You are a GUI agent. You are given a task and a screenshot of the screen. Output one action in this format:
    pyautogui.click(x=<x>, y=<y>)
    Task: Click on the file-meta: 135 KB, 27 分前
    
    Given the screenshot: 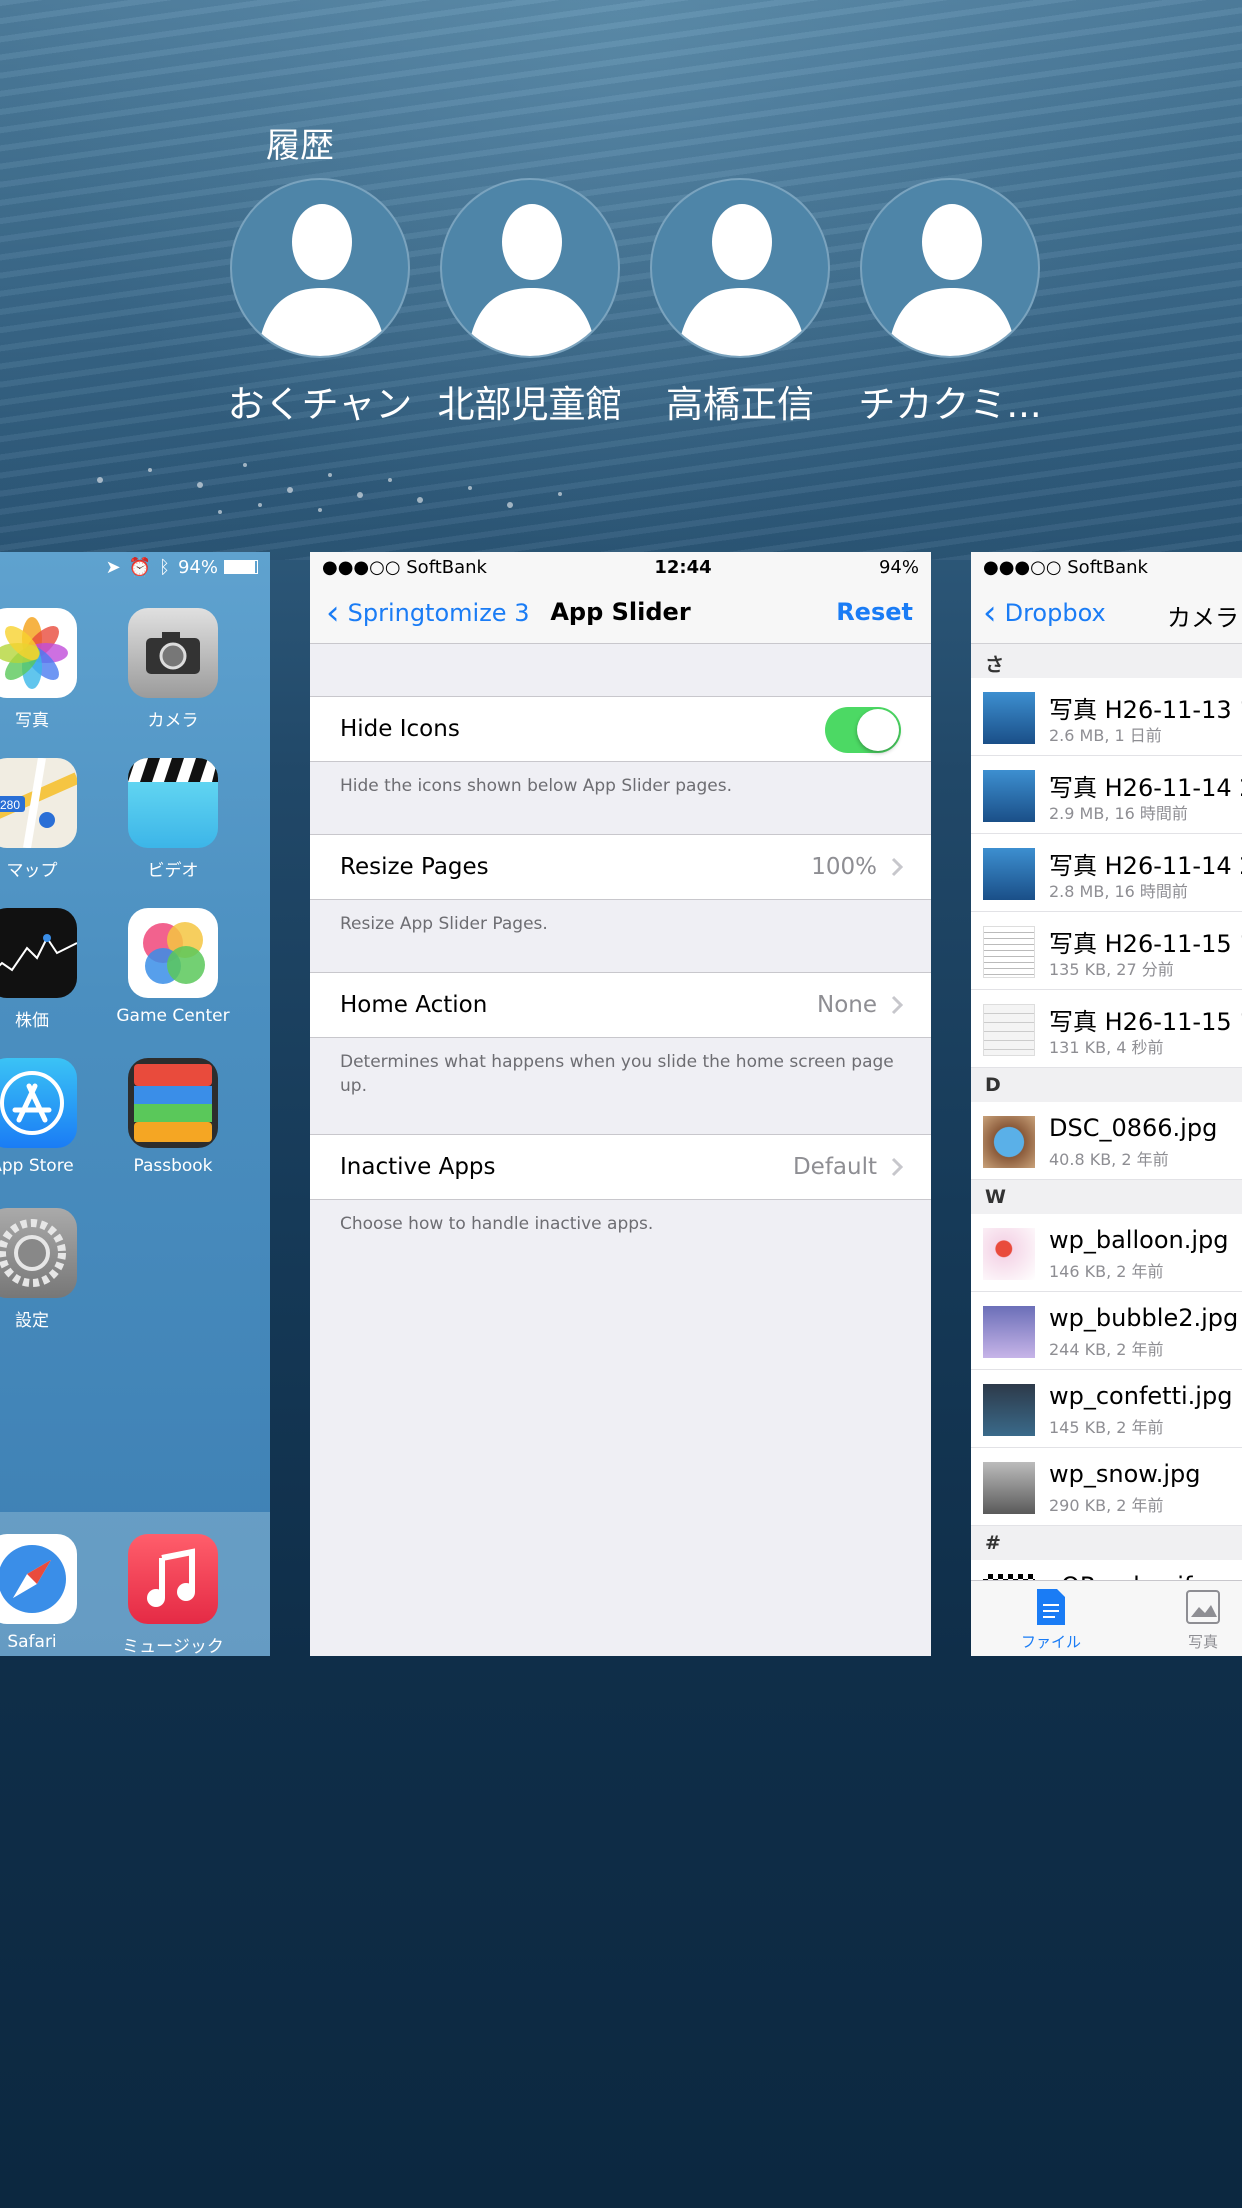 What is the action you would take?
    pyautogui.click(x=1111, y=969)
    